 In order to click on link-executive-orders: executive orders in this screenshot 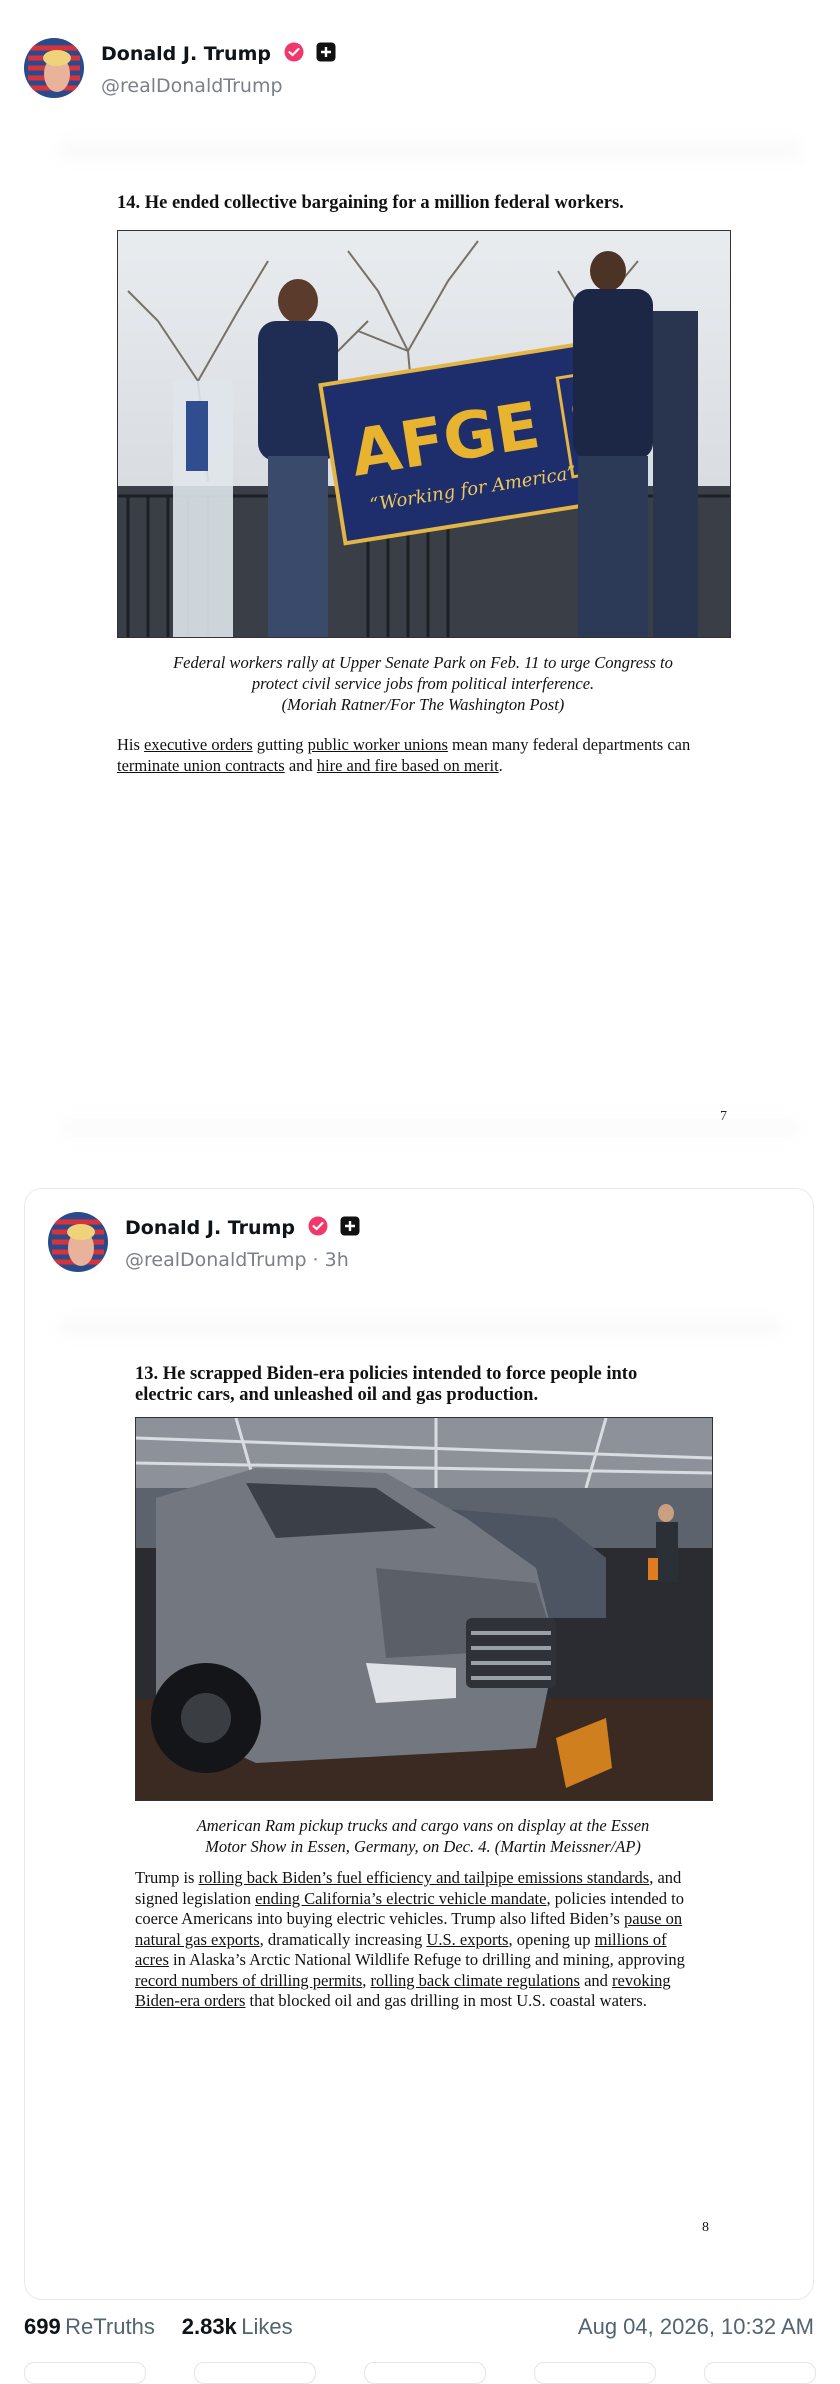, I will do `click(198, 744)`.